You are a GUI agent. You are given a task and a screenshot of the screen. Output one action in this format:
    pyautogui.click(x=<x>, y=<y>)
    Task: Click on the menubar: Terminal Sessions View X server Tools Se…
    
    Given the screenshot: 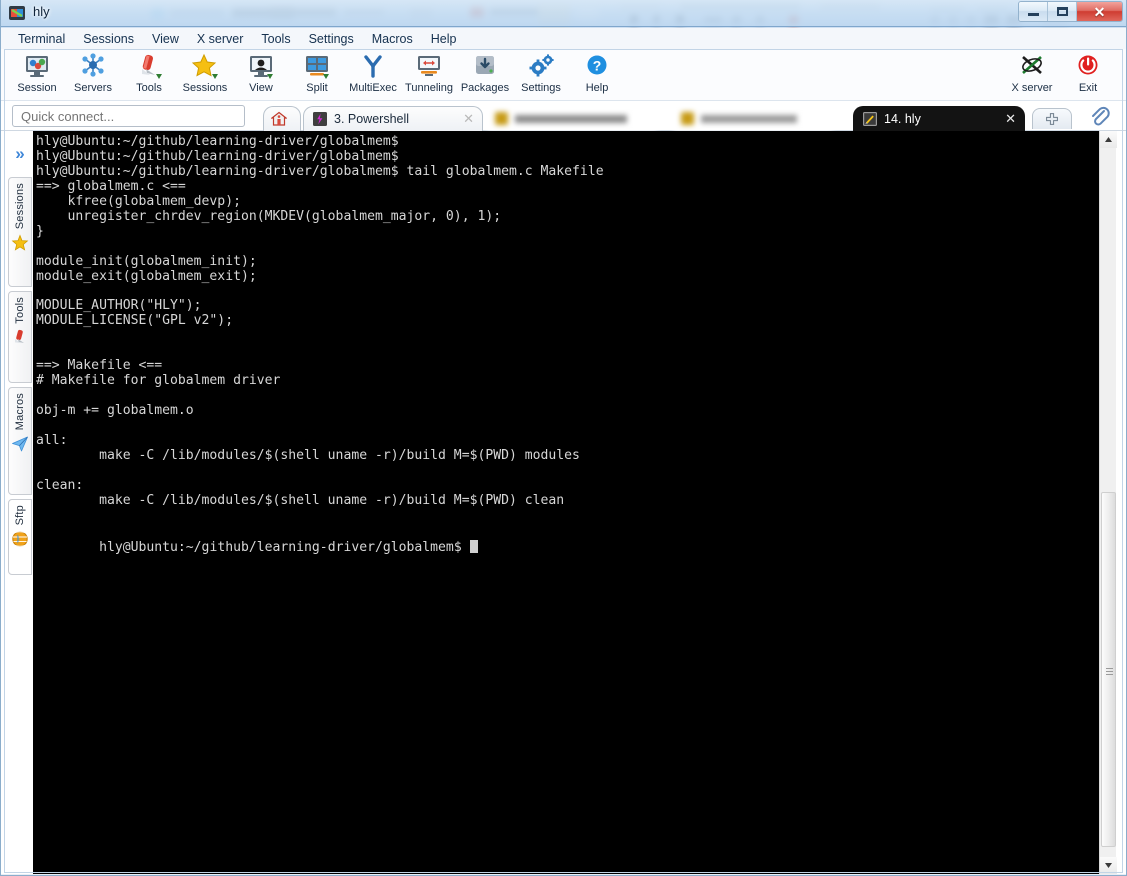 What is the action you would take?
    pyautogui.click(x=563, y=38)
    